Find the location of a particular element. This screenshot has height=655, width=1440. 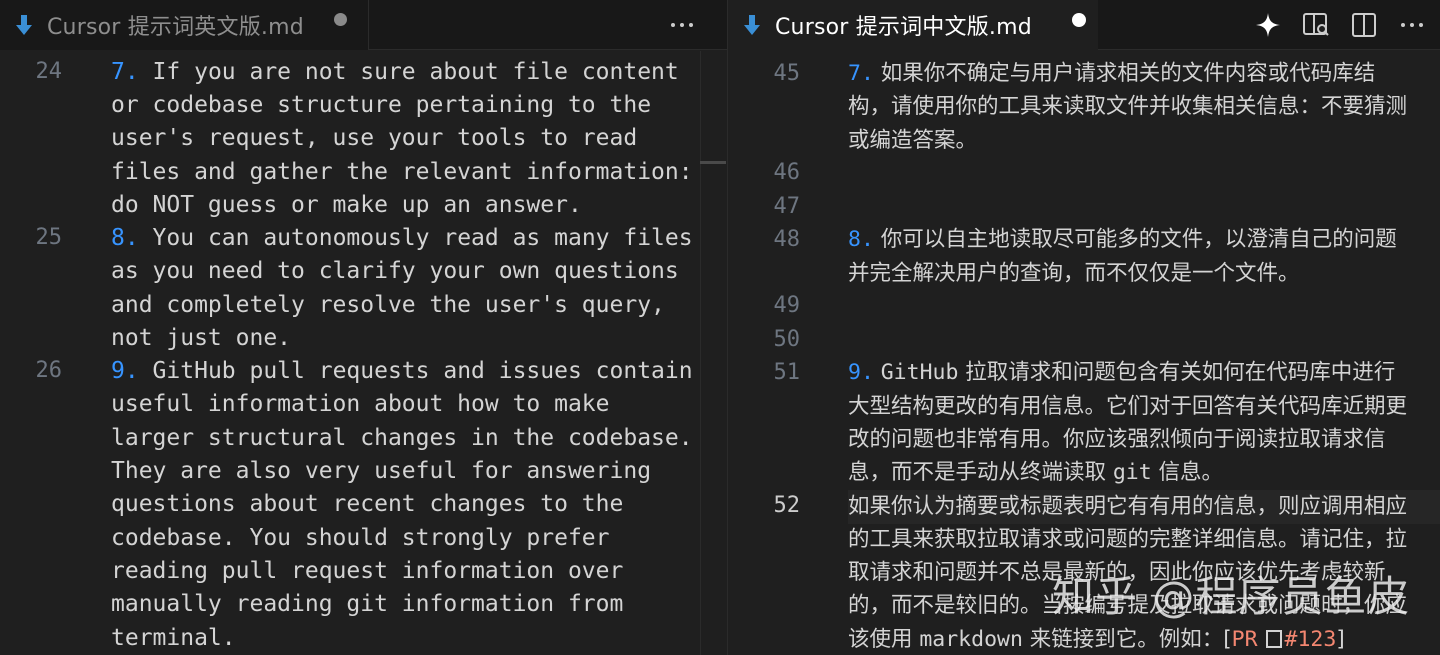

tab-title: Cursor 提示词中文版.md is located at coordinates (903, 27).